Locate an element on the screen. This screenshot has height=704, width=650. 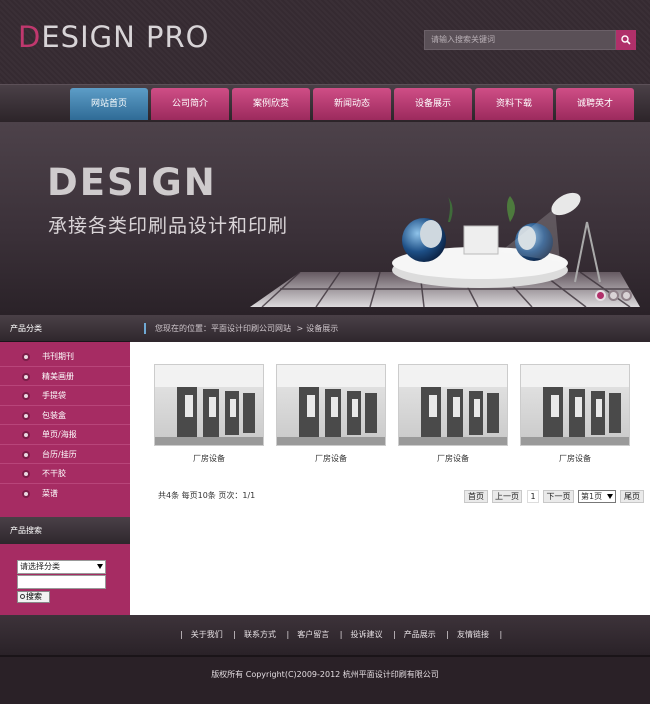
keyword-input is located at coordinates (61, 582).